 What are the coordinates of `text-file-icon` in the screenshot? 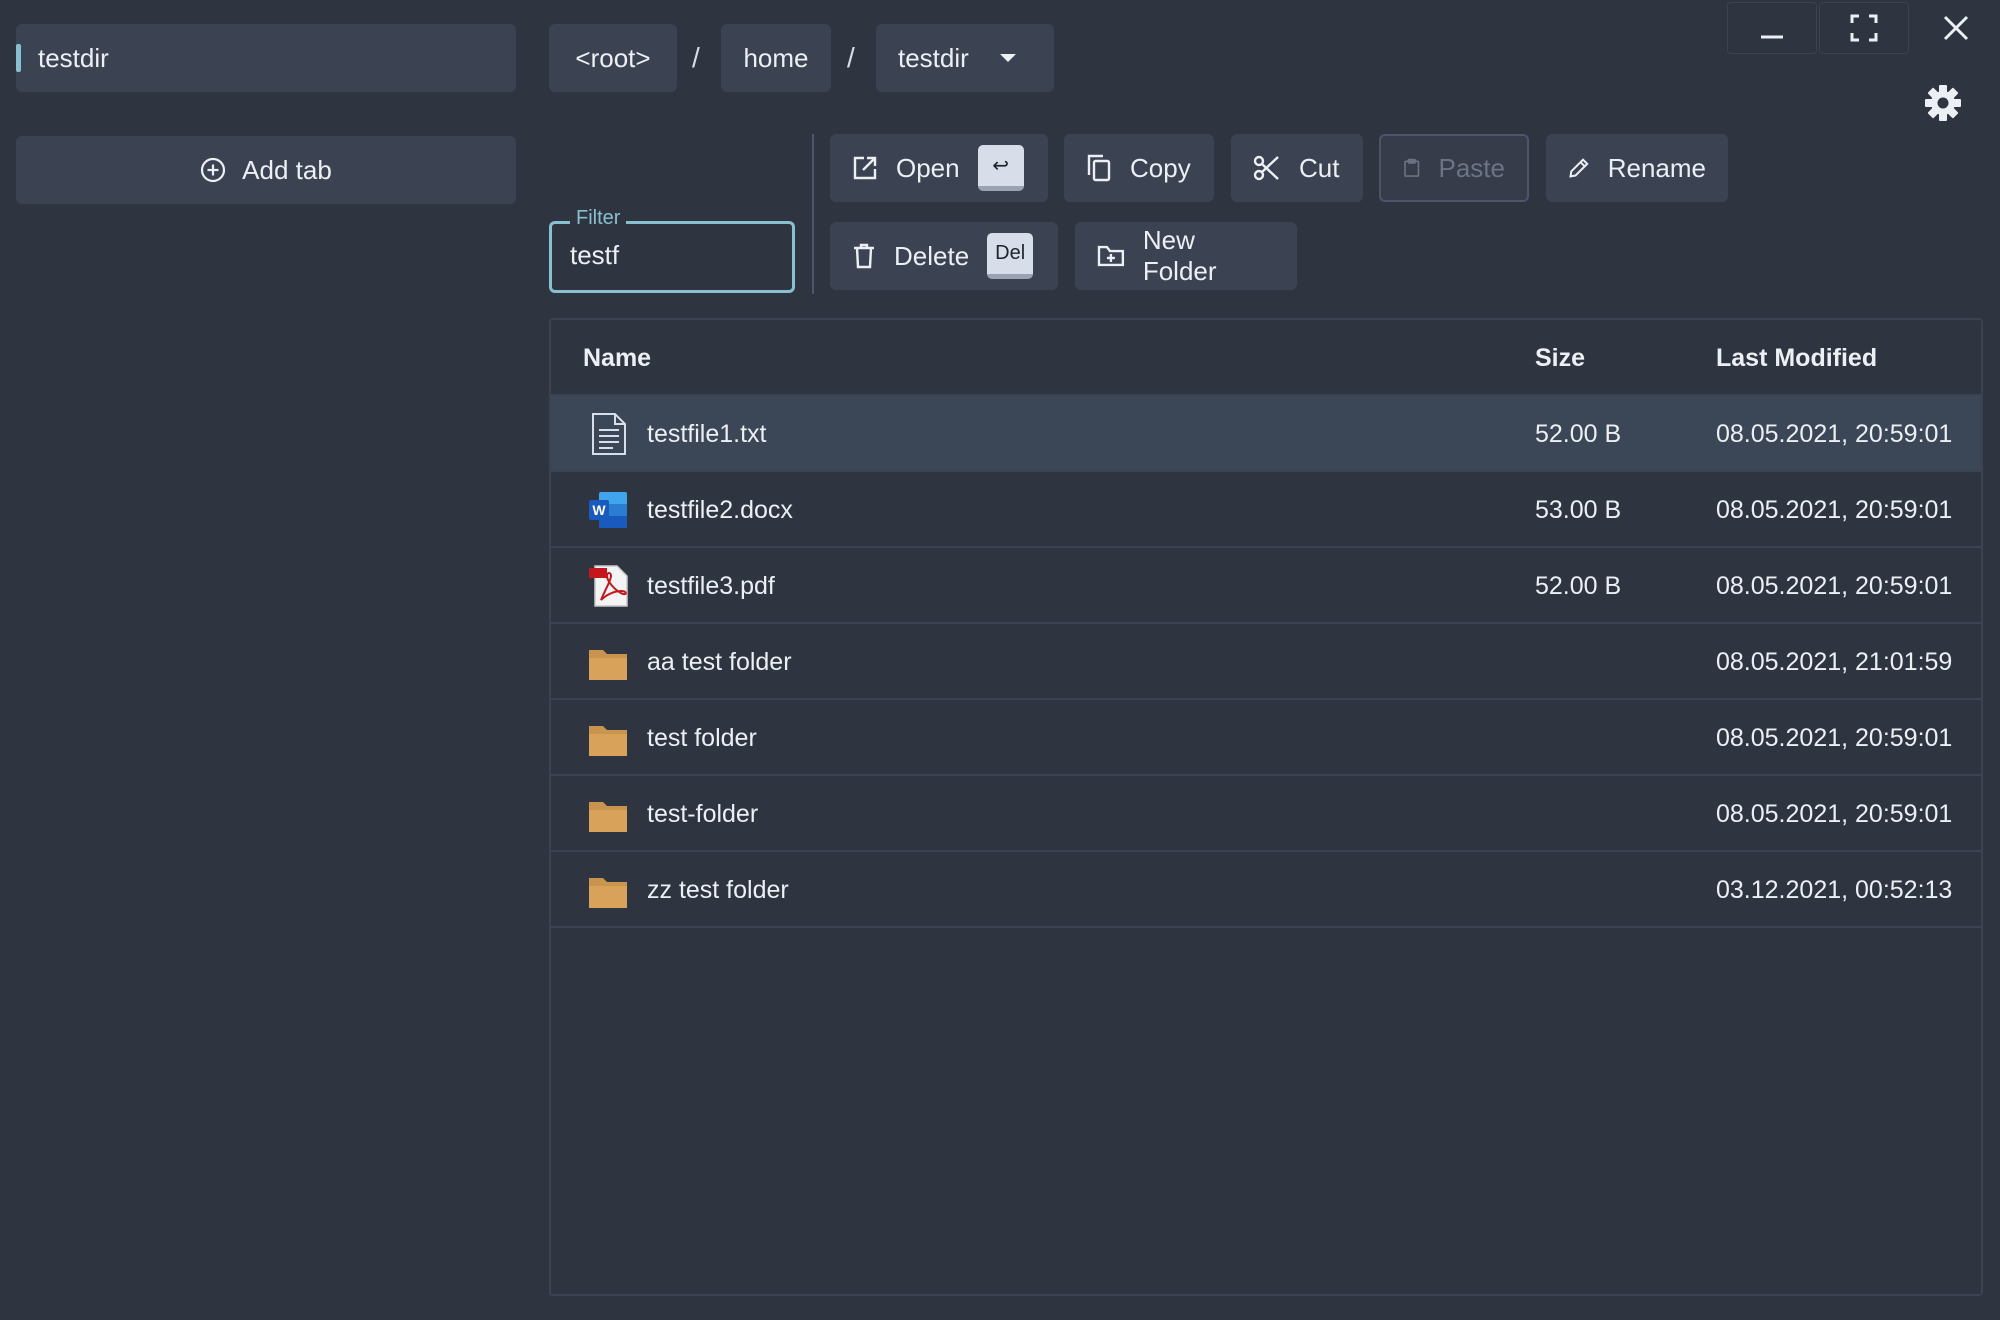 It's located at (609, 434).